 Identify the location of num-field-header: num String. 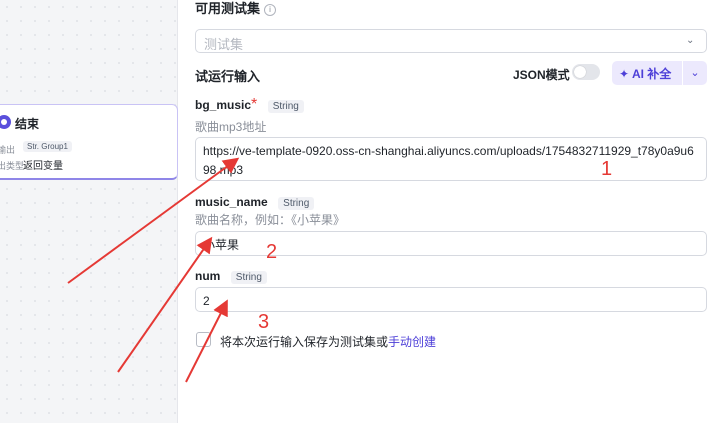
(231, 276).